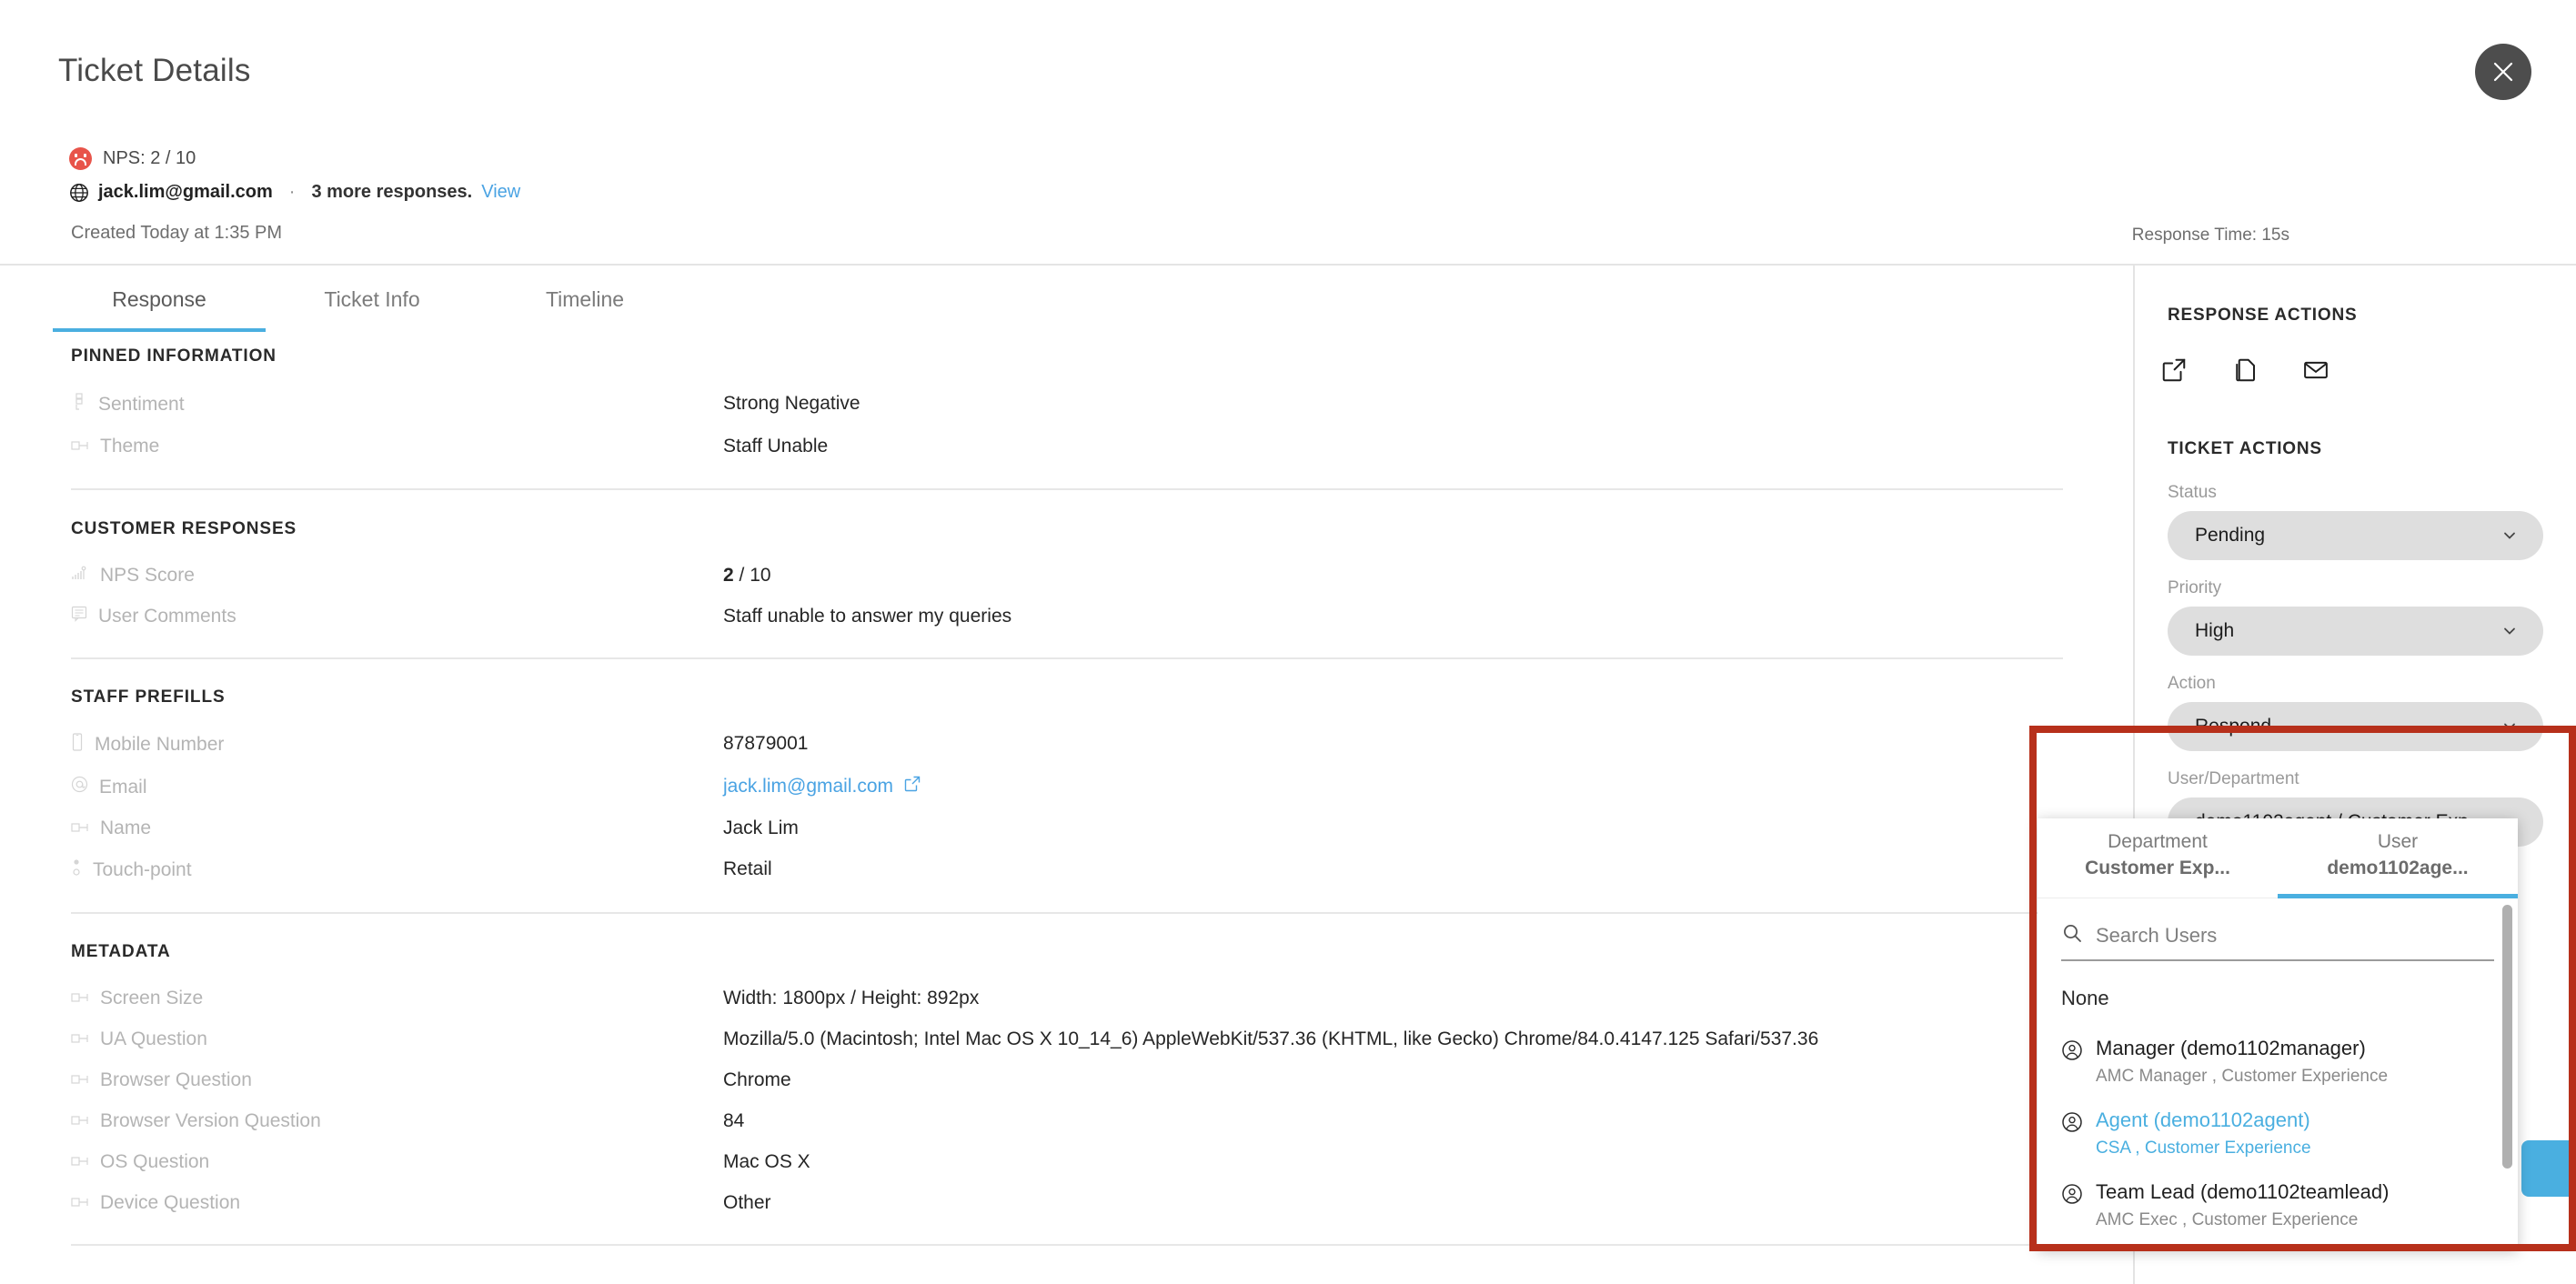 This screenshot has width=2576, height=1284. Describe the element at coordinates (176, 233) in the screenshot. I see `created-timestamp: Created Today at 1:35 PM` at that location.